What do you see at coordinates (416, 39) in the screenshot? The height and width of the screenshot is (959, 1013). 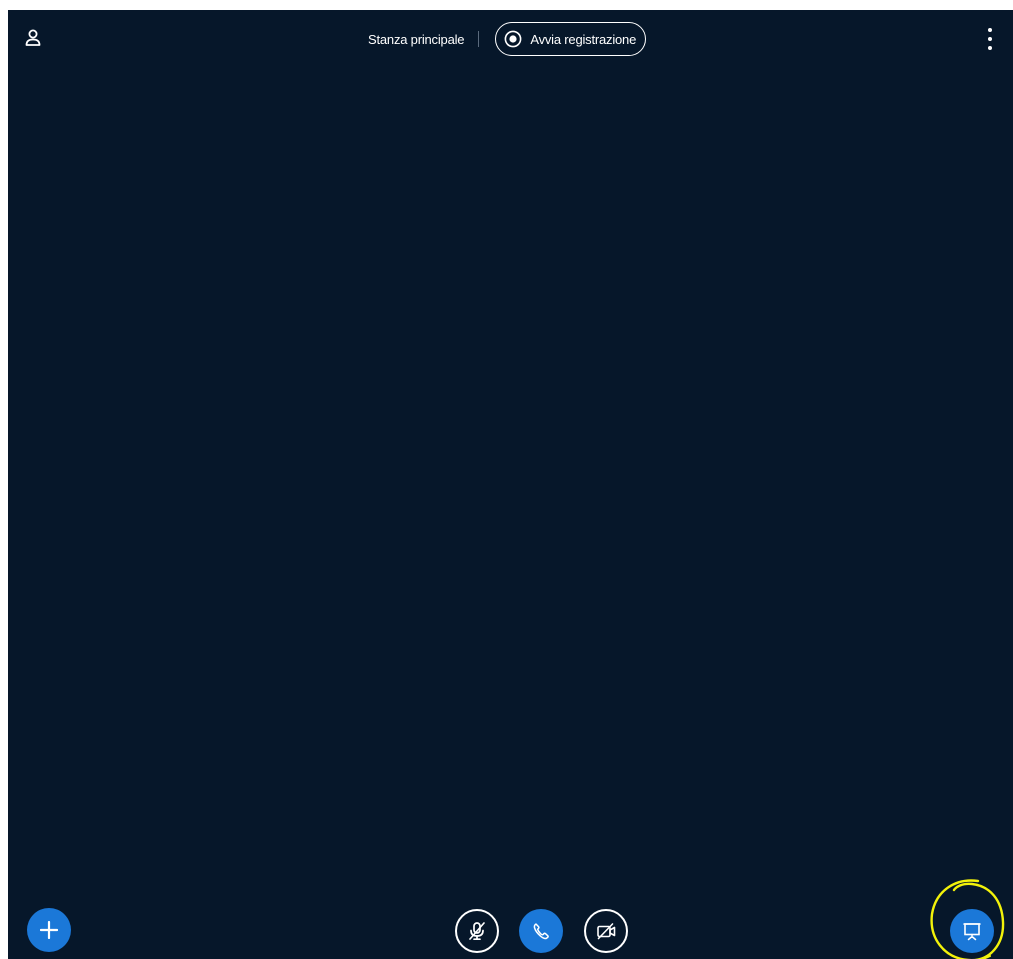 I see `room-name: Stanza principale` at bounding box center [416, 39].